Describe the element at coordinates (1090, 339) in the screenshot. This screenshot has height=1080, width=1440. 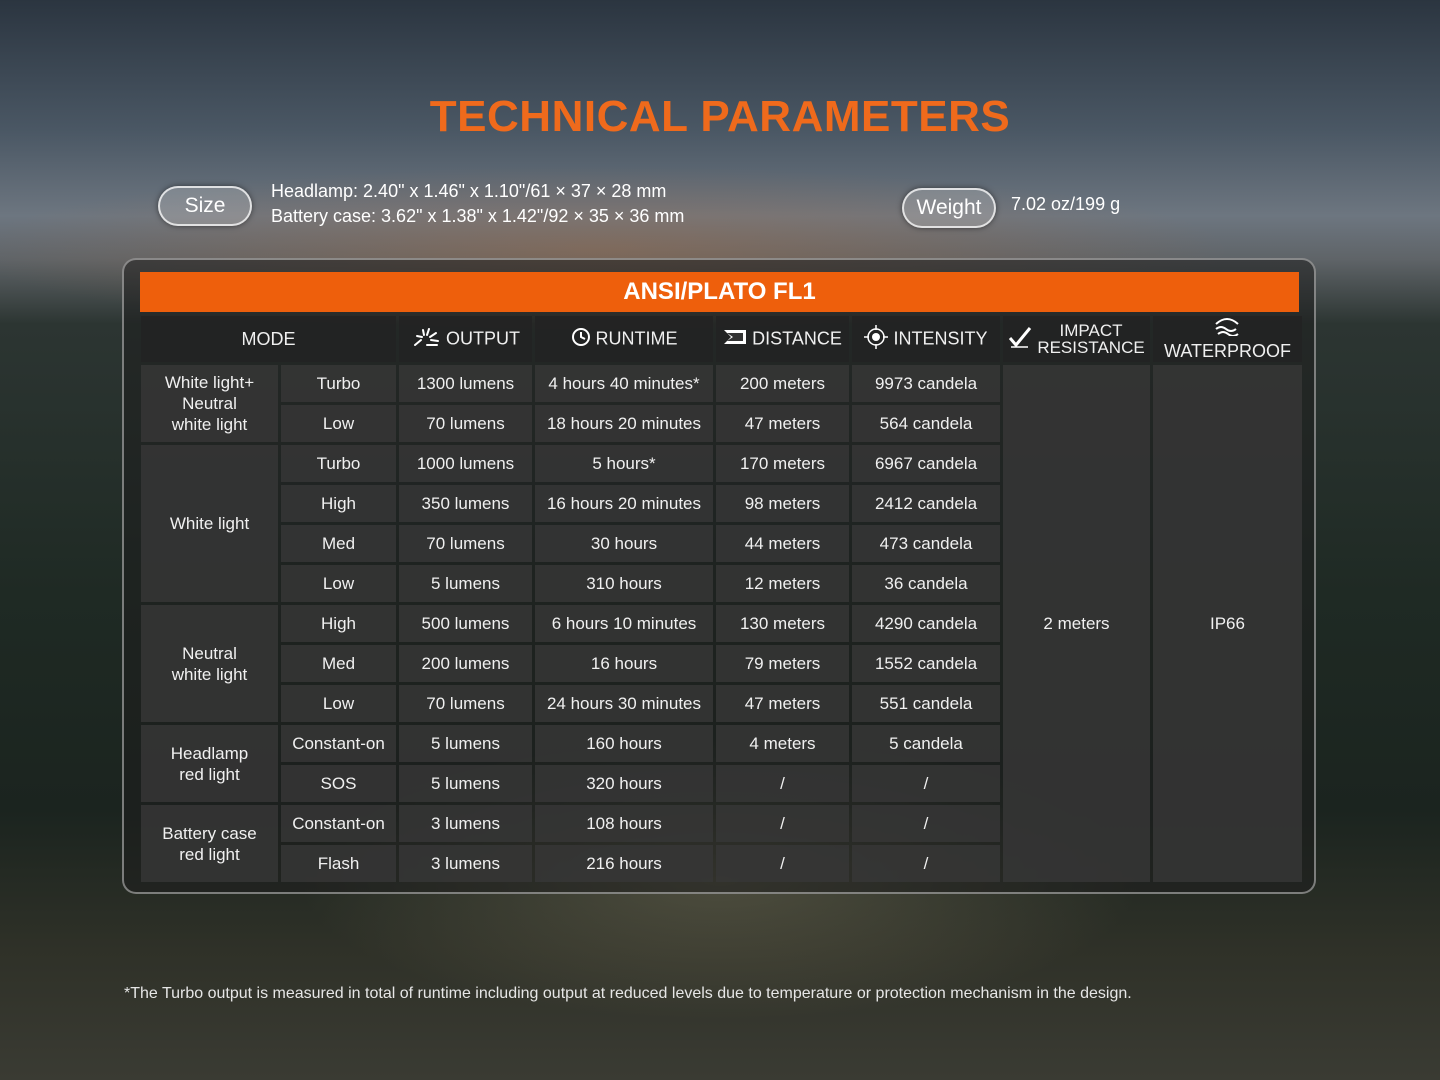
I see `header-impact-label: IMPACT RESISTANCE` at that location.